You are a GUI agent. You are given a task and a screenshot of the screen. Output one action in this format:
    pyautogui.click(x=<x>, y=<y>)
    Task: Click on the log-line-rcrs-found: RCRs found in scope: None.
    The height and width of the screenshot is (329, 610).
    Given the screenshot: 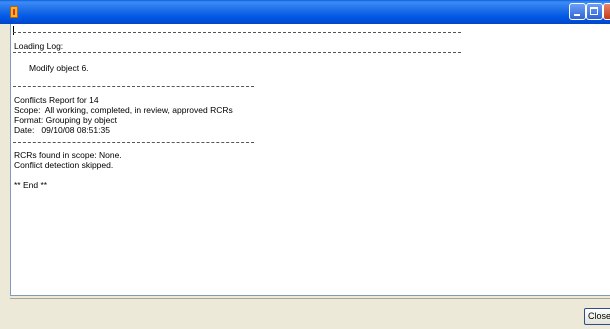 What is the action you would take?
    pyautogui.click(x=68, y=155)
    